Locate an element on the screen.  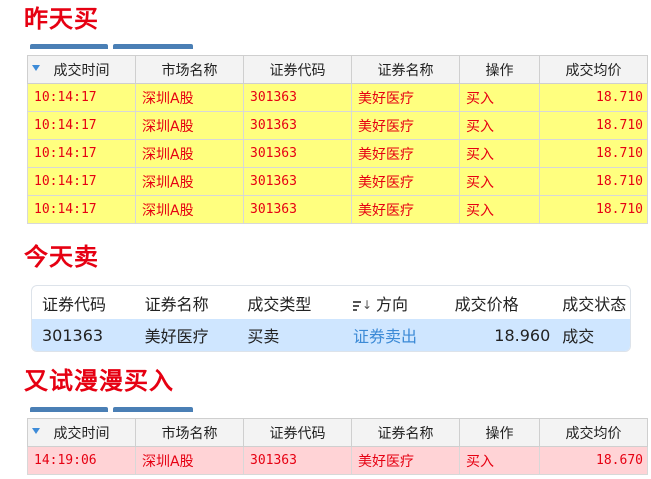
table-row: 14:19:06 深圳A股 301363 美好医疗 买入 18.670 is located at coordinates (337, 460).